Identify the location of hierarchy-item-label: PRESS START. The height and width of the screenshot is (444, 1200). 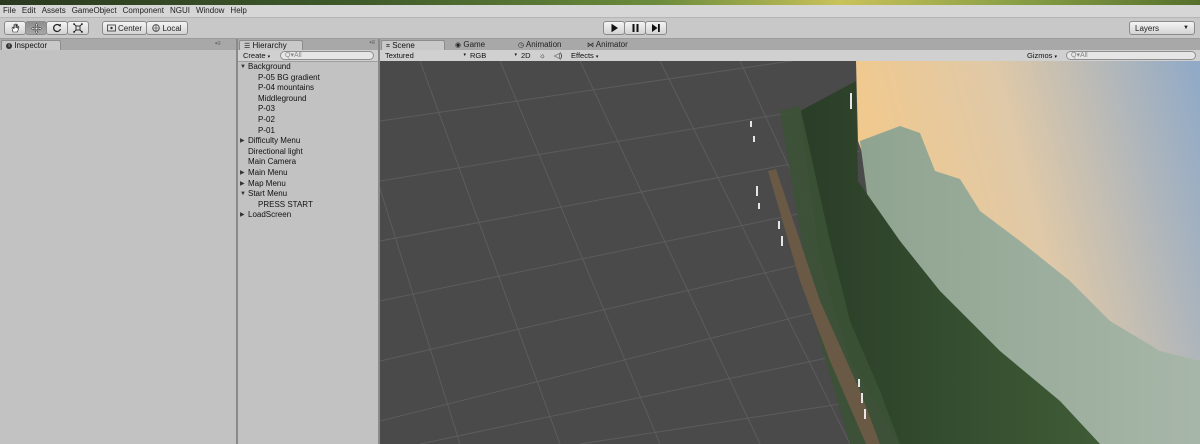
(285, 204).